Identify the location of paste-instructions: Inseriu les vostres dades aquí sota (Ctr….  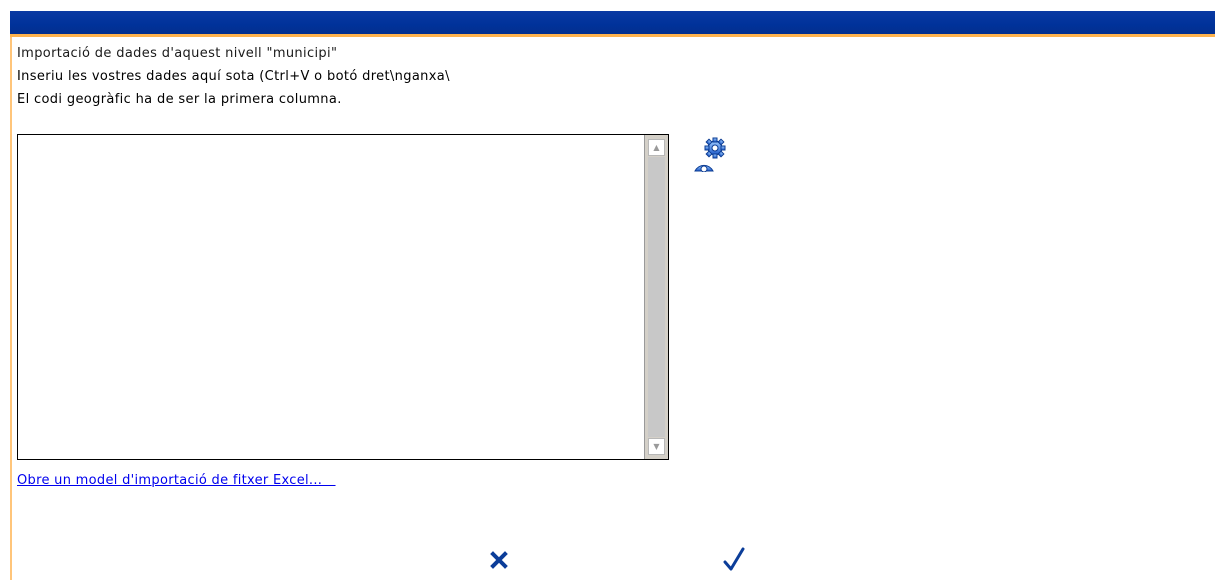
(233, 76).